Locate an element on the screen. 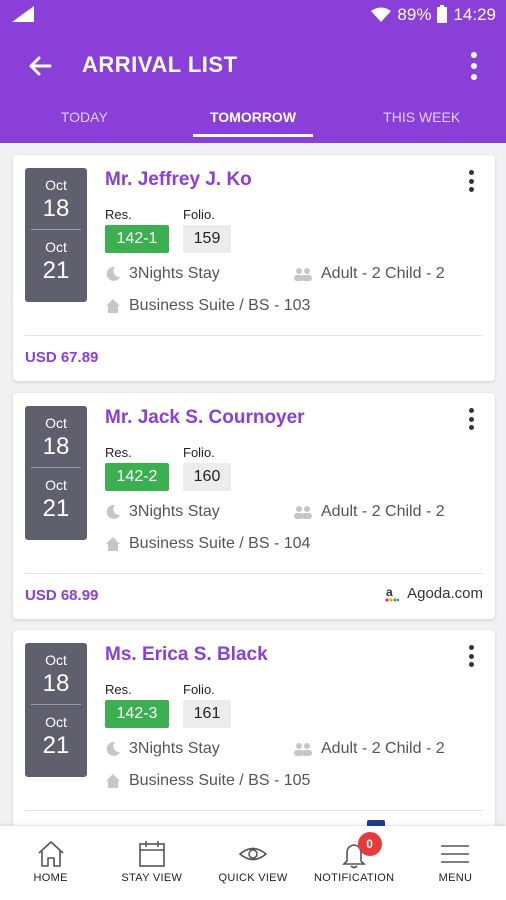 The height and width of the screenshot is (900, 506). back-arrow-icon is located at coordinates (40, 66).